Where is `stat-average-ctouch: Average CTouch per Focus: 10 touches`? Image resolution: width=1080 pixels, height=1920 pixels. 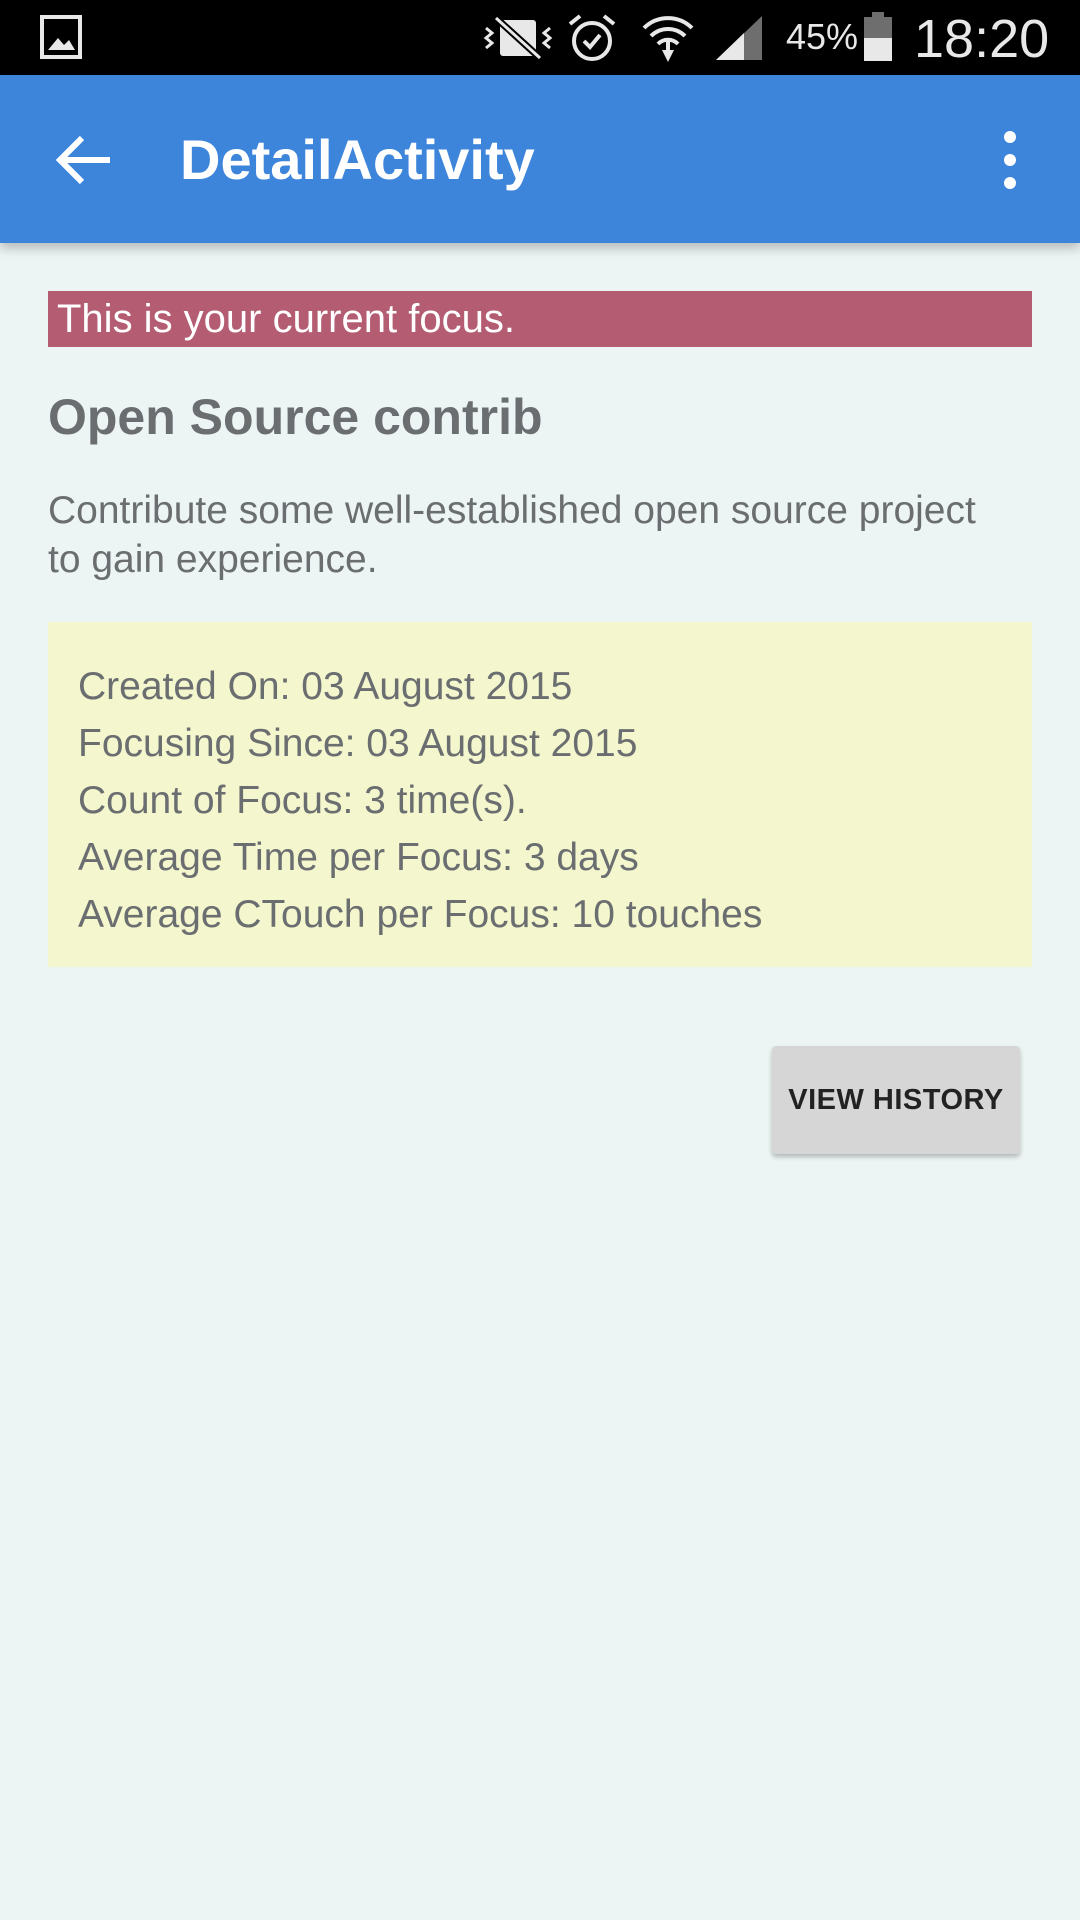 stat-average-ctouch: Average CTouch per Focus: 10 touches is located at coordinates (420, 914).